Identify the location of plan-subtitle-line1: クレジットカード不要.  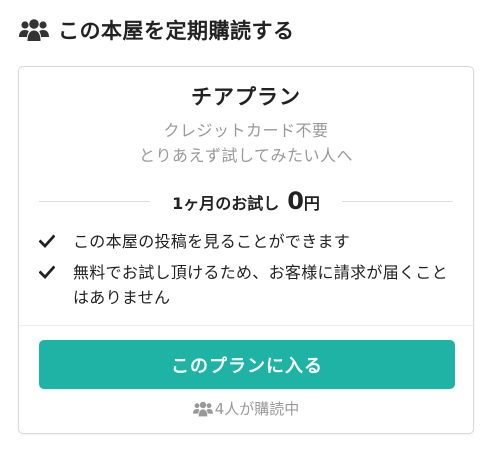
(246, 130).